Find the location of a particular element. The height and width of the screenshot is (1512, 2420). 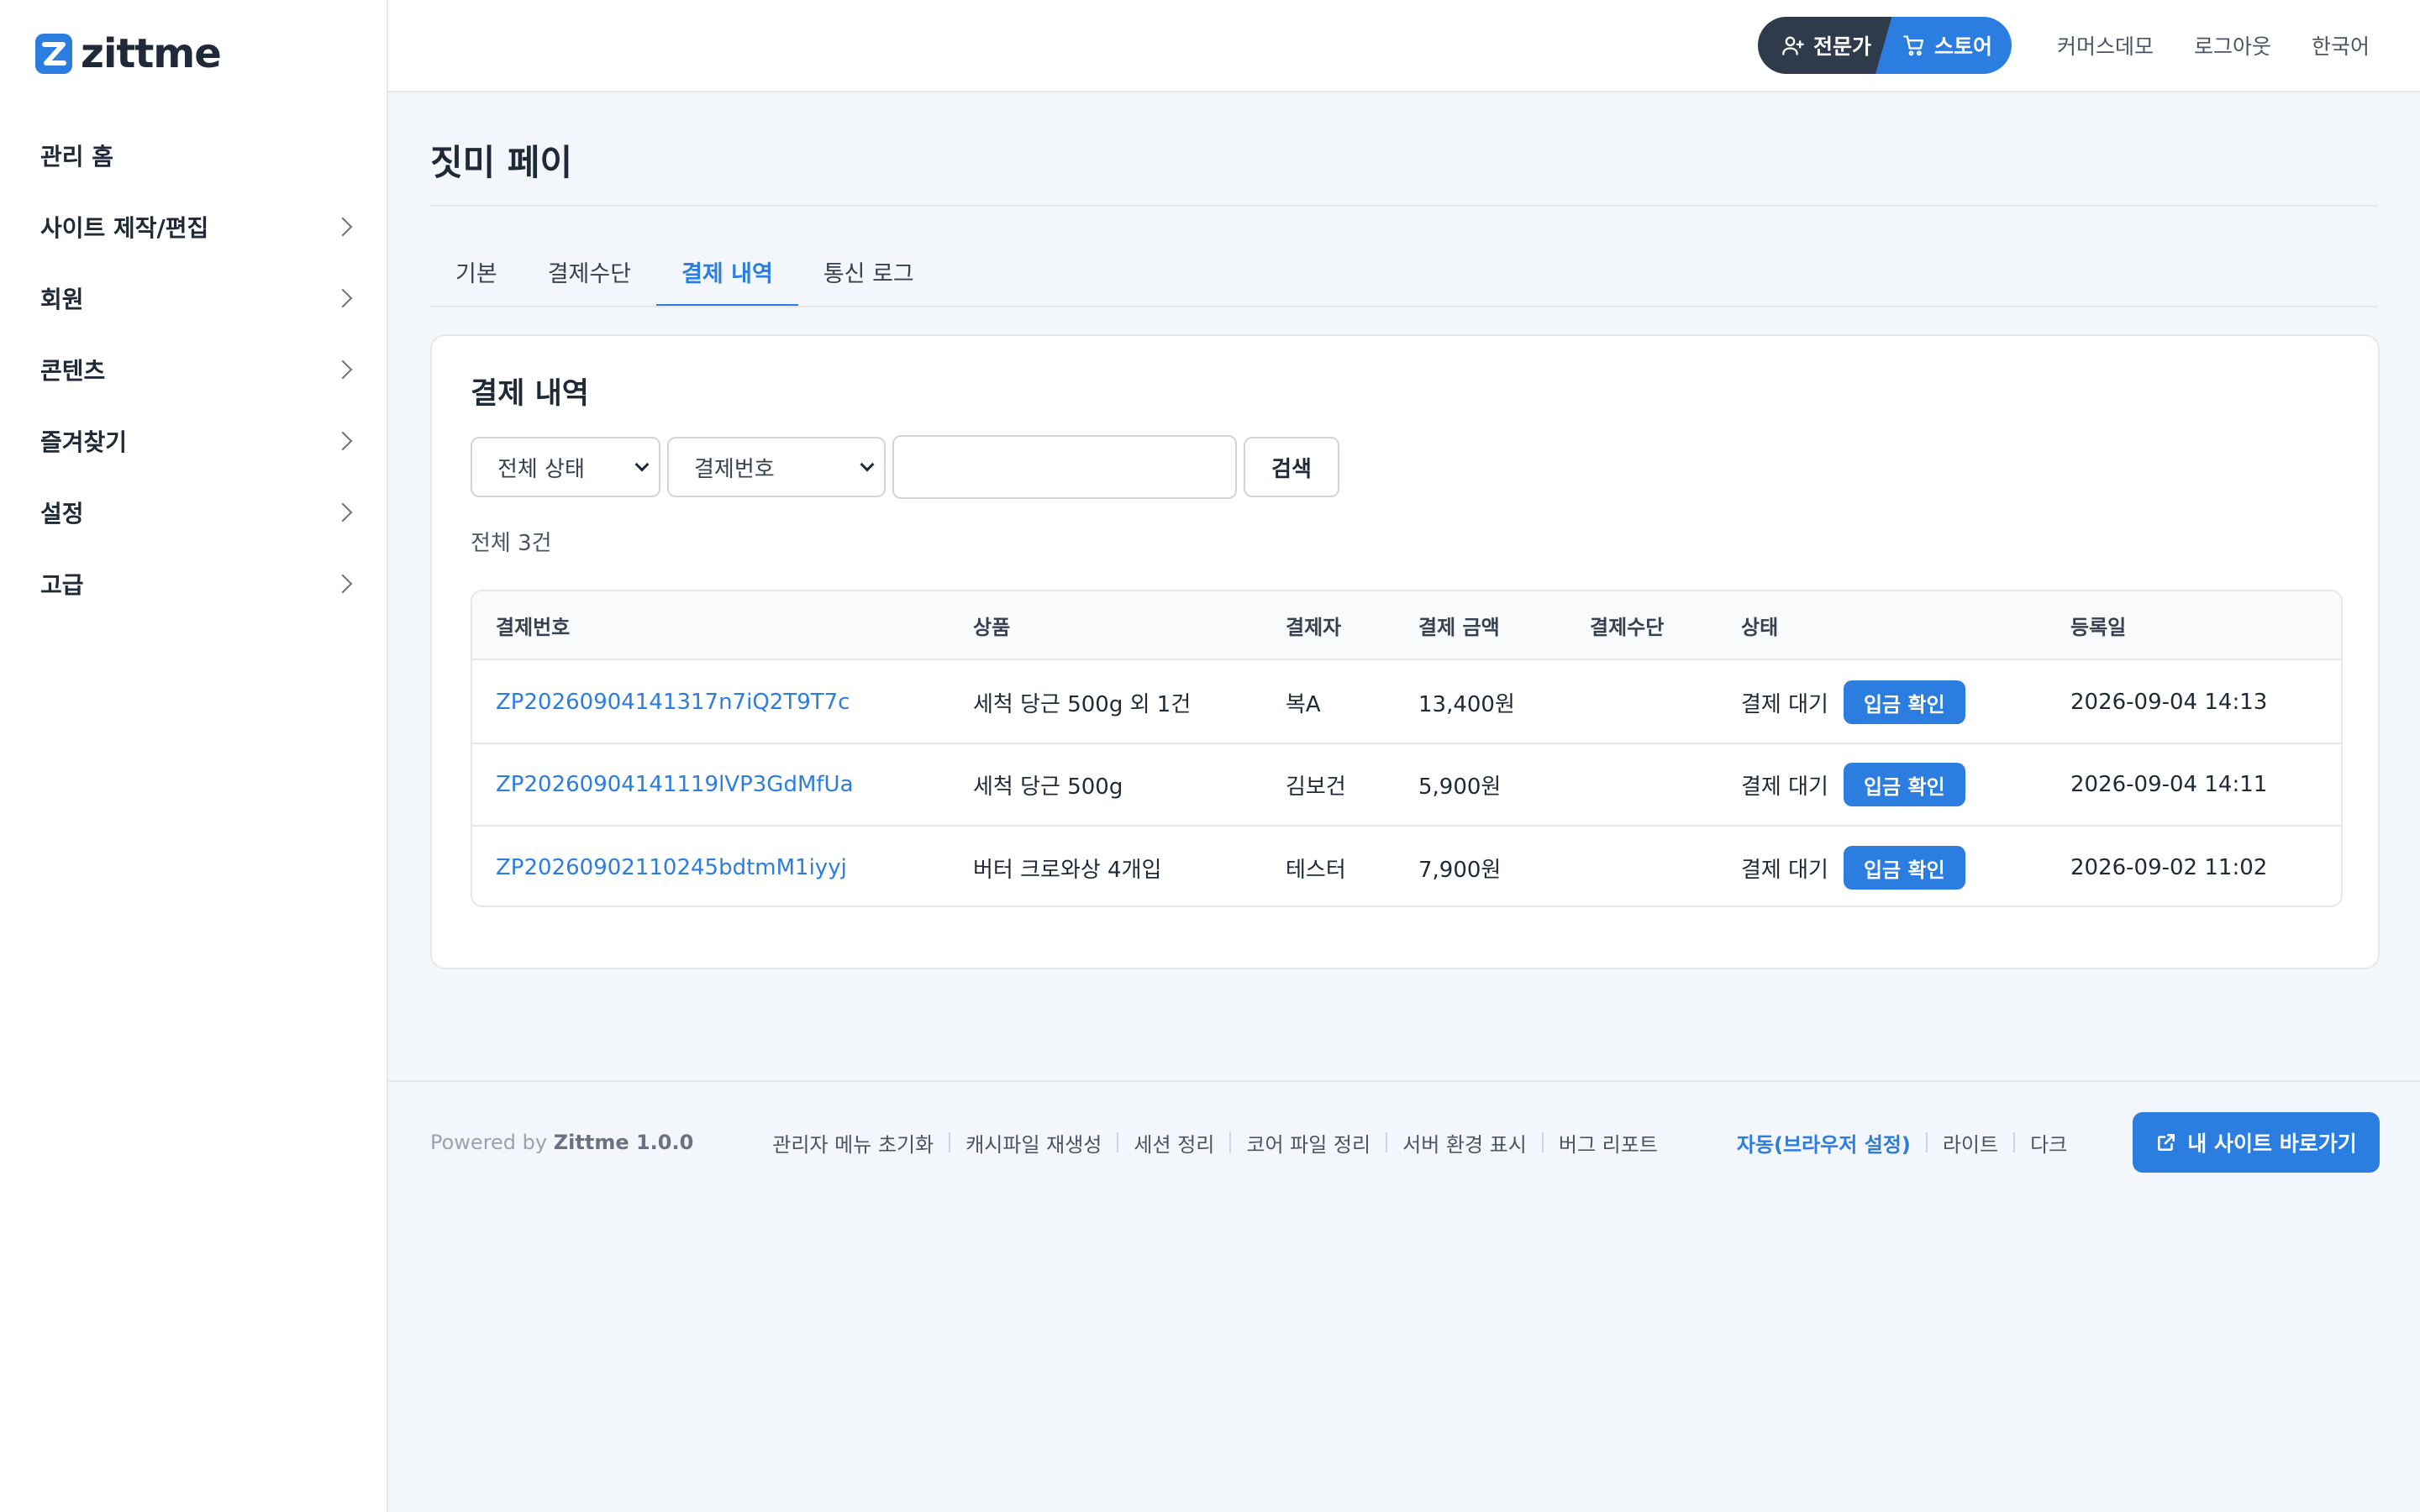

footer-link: 서버 환경 표시 is located at coordinates (1465, 1143).